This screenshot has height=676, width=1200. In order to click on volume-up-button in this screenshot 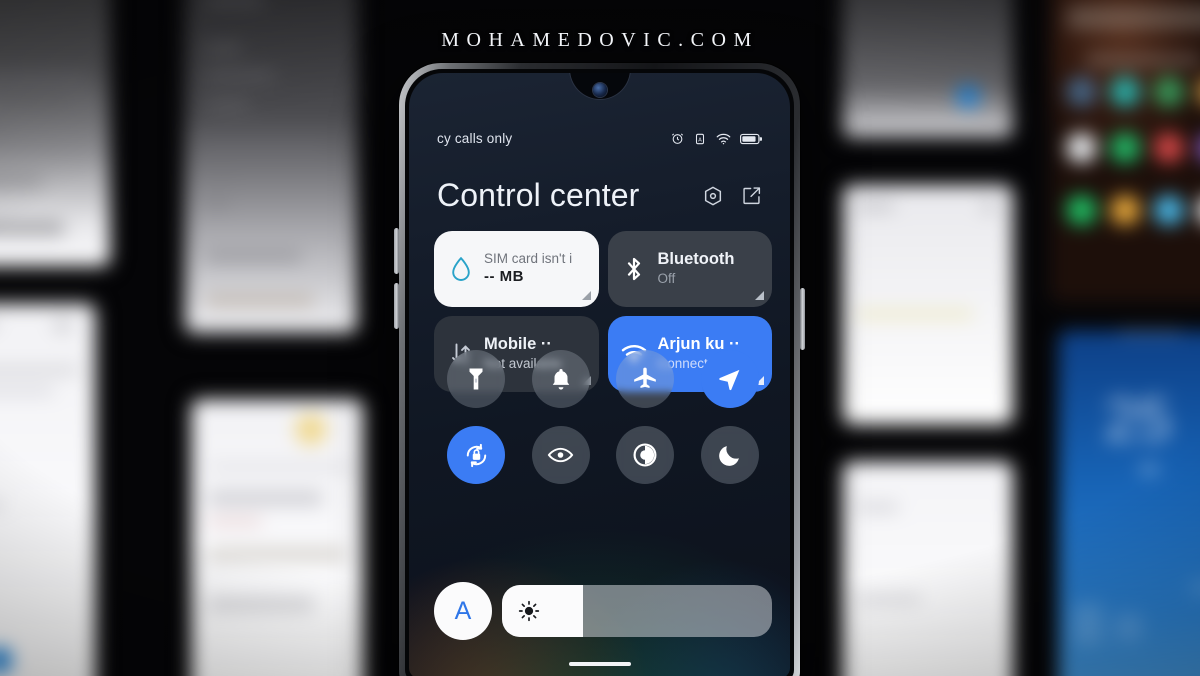, I will do `click(396, 251)`.